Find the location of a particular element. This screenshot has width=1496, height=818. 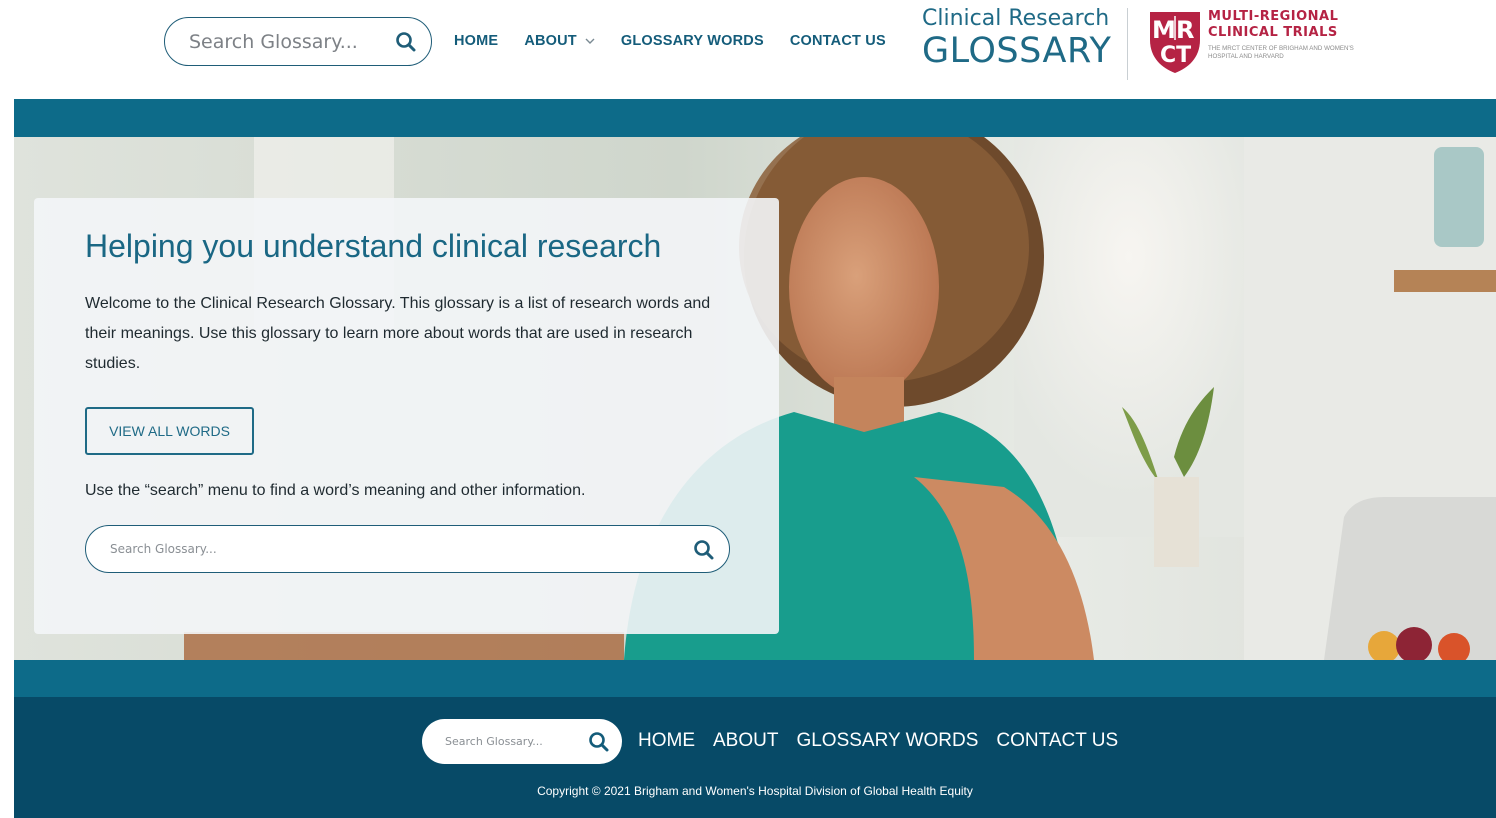

page-title: Helping you understand clinical research is located at coordinates (373, 246).